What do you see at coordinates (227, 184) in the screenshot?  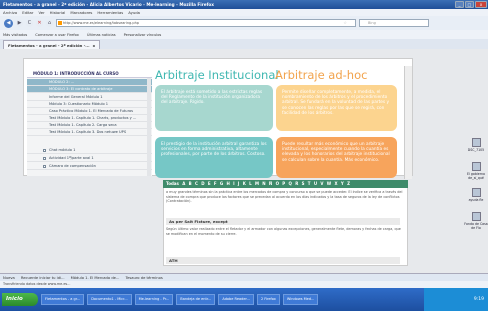 I see `letter-h: H` at bounding box center [227, 184].